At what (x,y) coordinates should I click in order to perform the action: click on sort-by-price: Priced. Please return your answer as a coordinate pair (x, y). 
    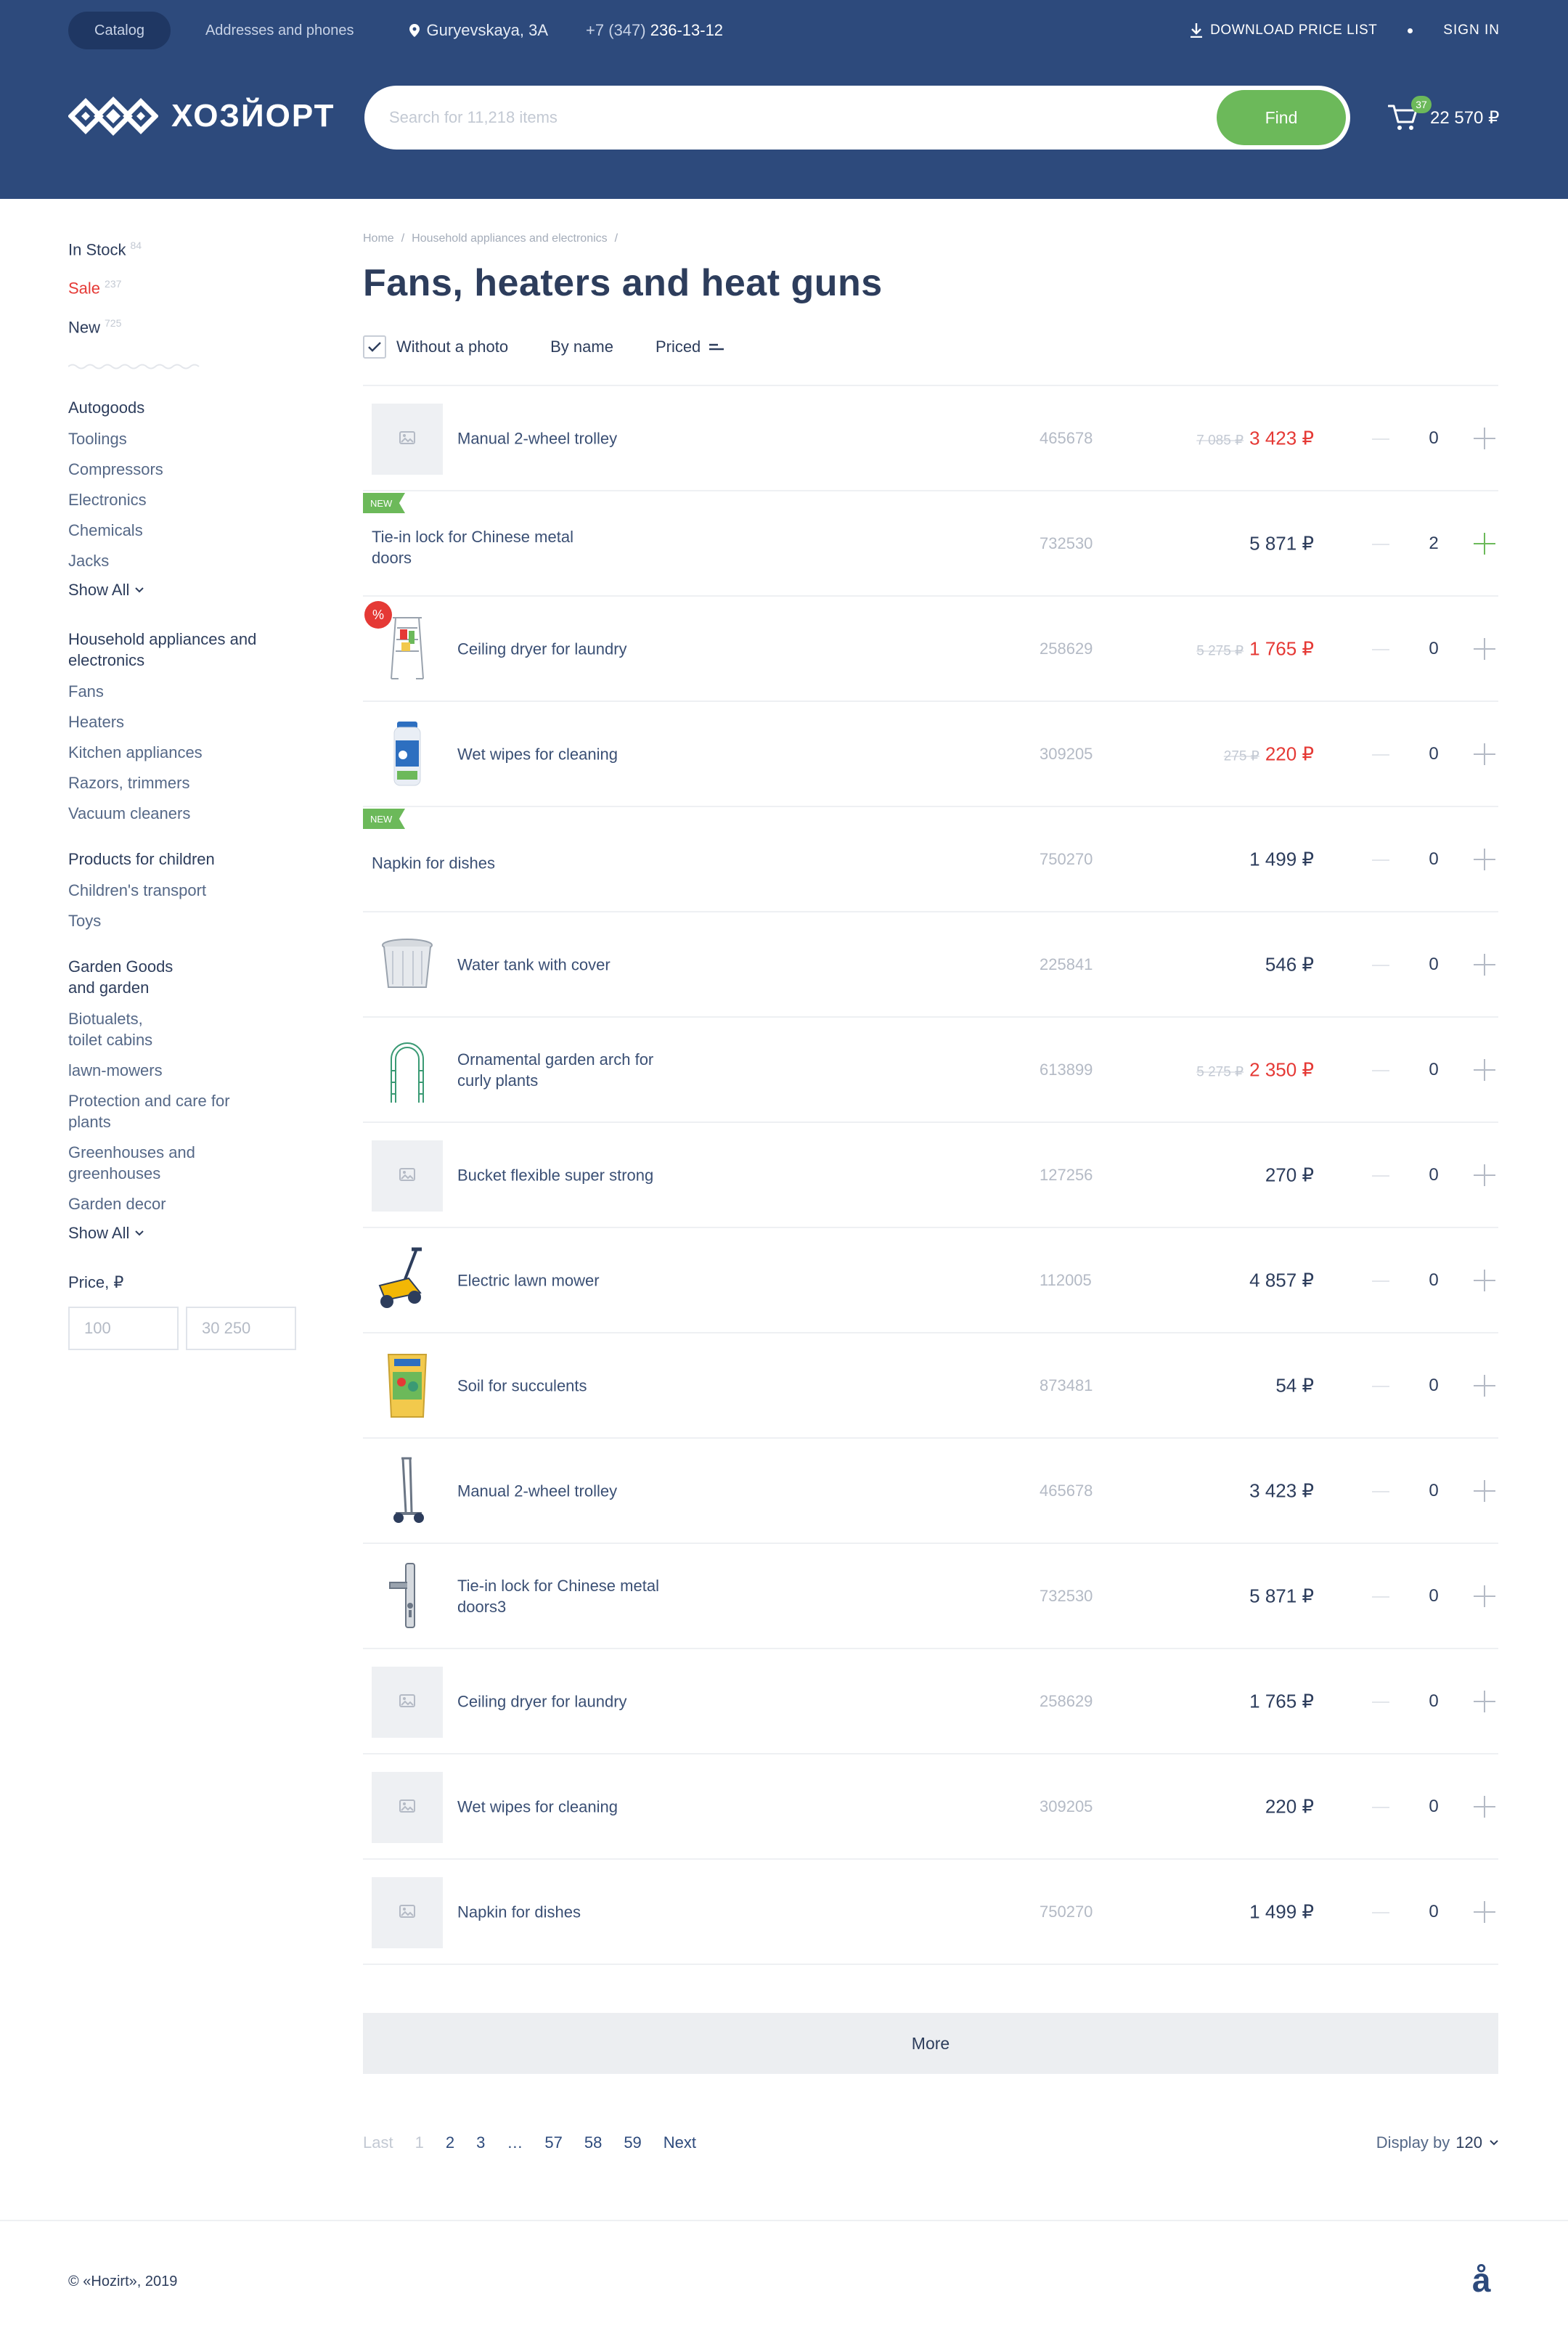
    Looking at the image, I should click on (690, 347).